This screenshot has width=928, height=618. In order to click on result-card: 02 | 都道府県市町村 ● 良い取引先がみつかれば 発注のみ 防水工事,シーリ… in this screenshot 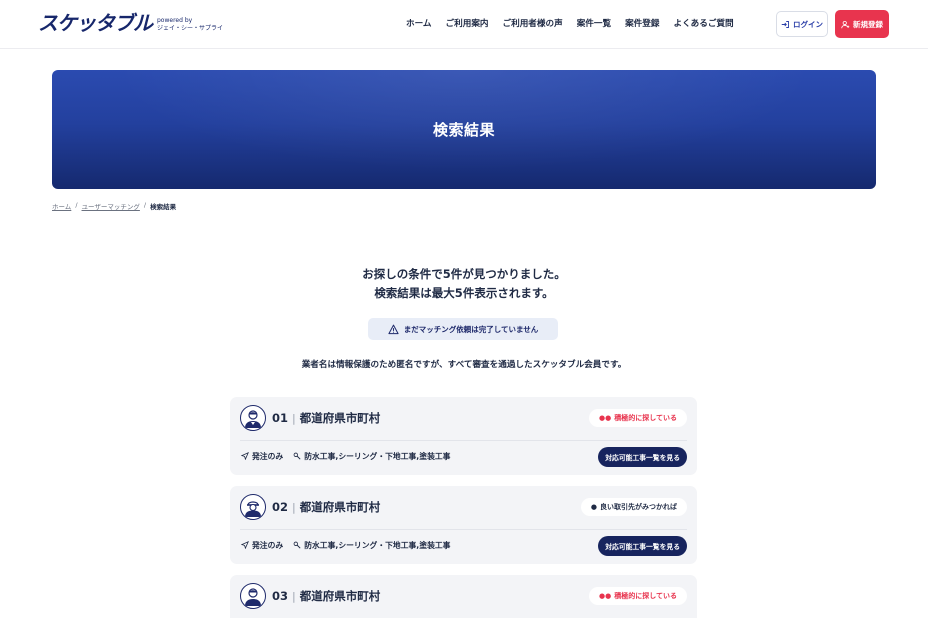, I will do `click(463, 525)`.